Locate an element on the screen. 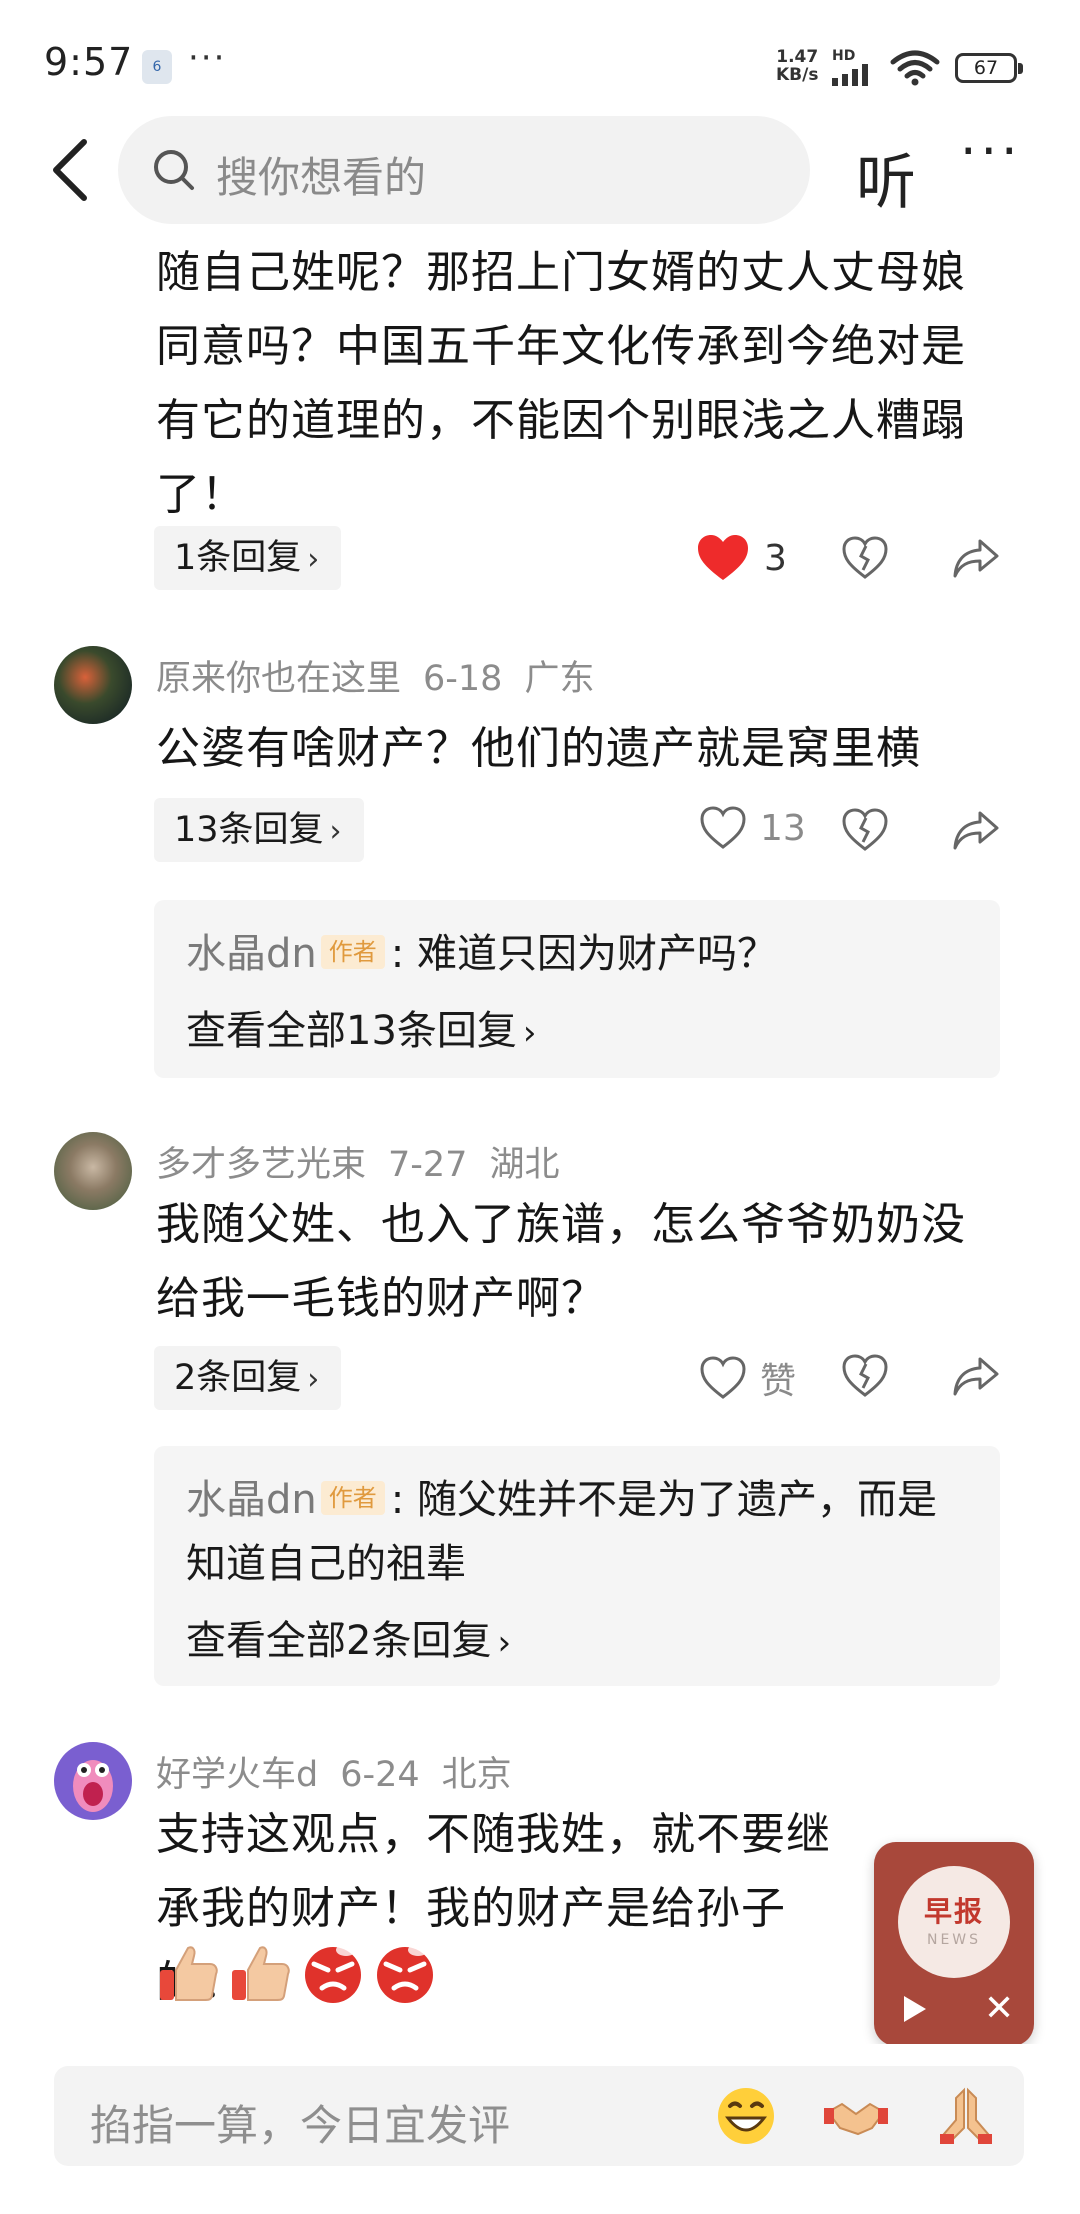  news-player-title: 早报 is located at coordinates (953, 1911).